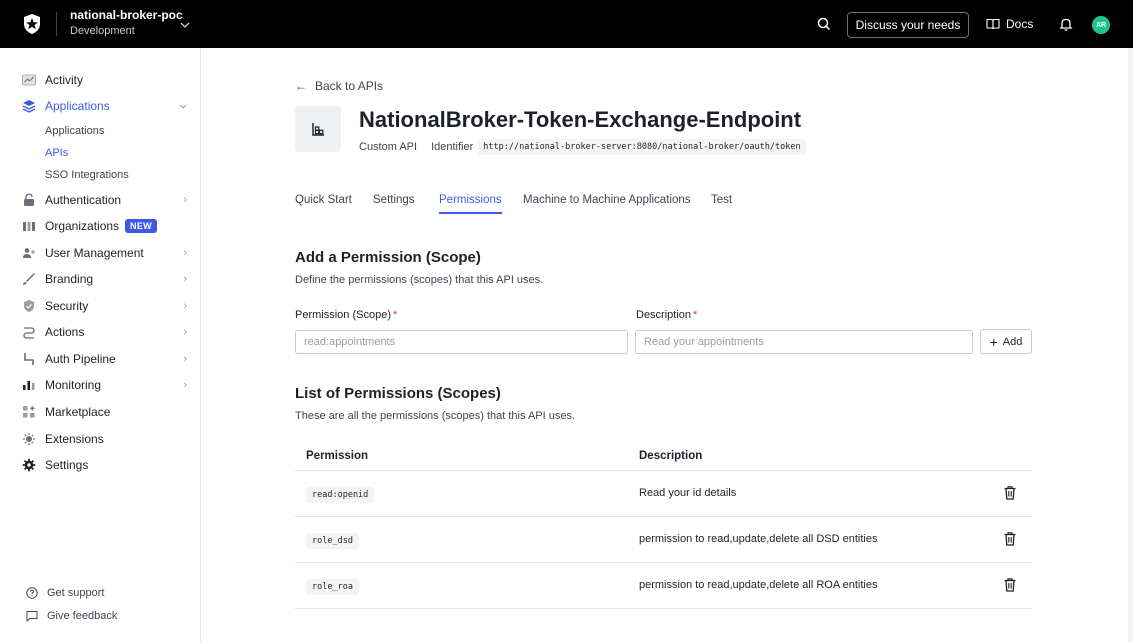 The height and width of the screenshot is (642, 1133). I want to click on custom-api-icon, so click(318, 129).